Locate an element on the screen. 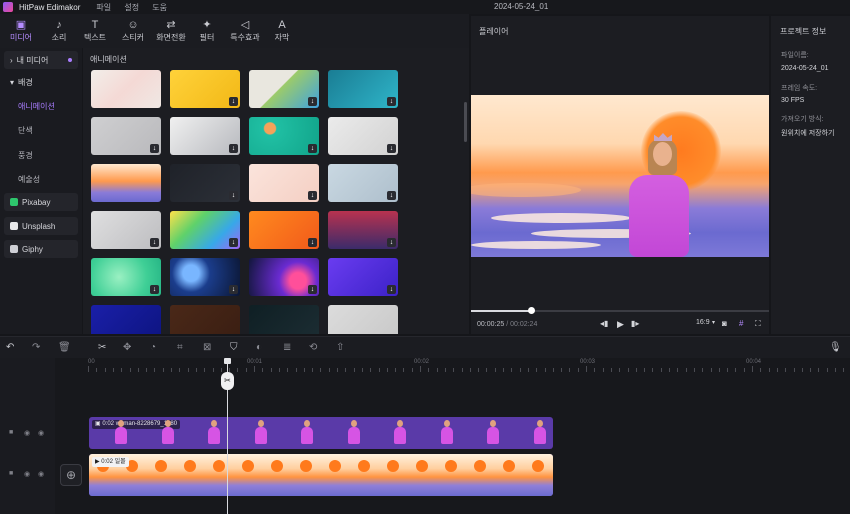 This screenshot has height=514, width=850. playback-progress-bar is located at coordinates (620, 310).